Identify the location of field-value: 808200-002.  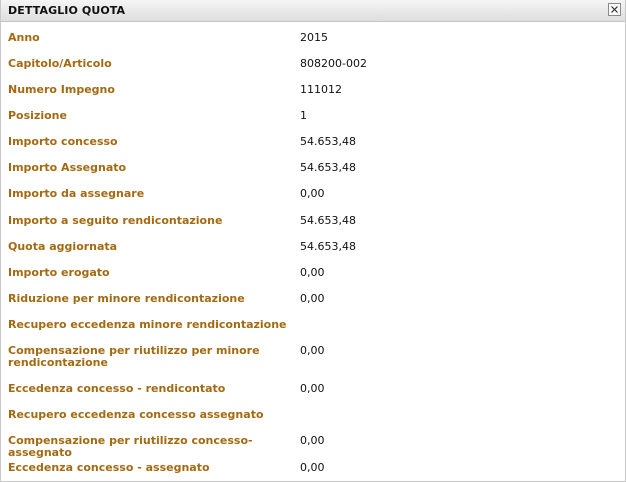
(333, 63).